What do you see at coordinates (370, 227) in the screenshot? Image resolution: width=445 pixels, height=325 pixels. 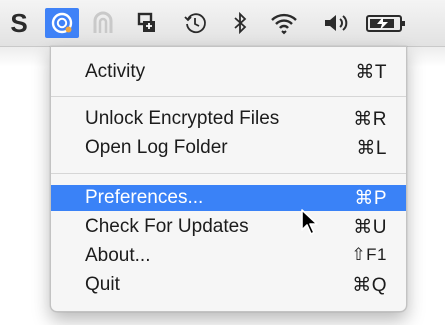 I see `menu-item-shortcut: ⌘U` at bounding box center [370, 227].